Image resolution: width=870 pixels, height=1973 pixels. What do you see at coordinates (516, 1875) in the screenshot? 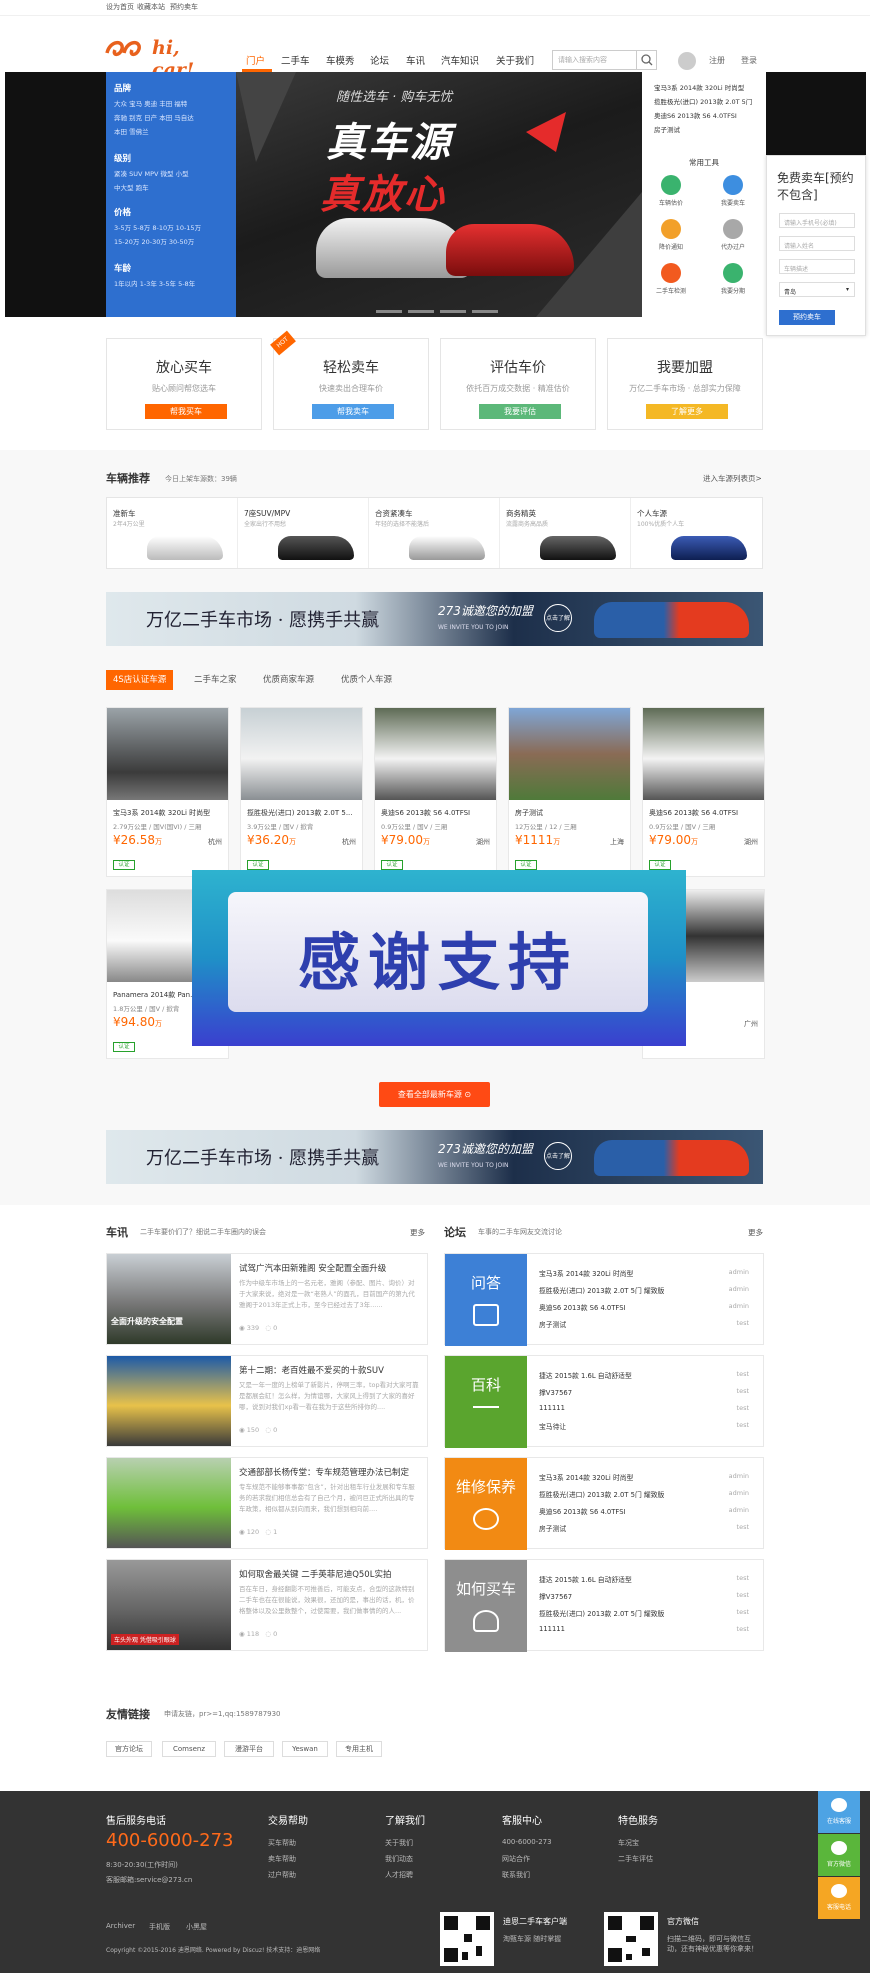
I see `footer-link: 联系我们` at bounding box center [516, 1875].